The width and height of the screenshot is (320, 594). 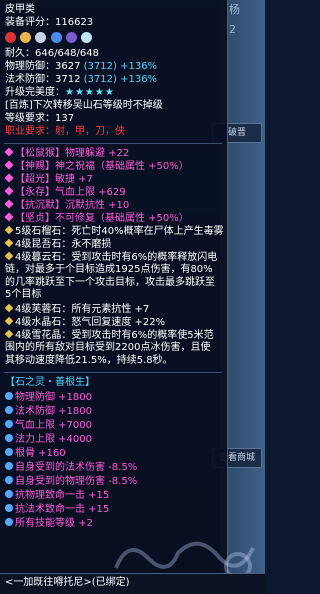 What do you see at coordinates (68, 79) in the screenshot?
I see `mag-def-value: 3712` at bounding box center [68, 79].